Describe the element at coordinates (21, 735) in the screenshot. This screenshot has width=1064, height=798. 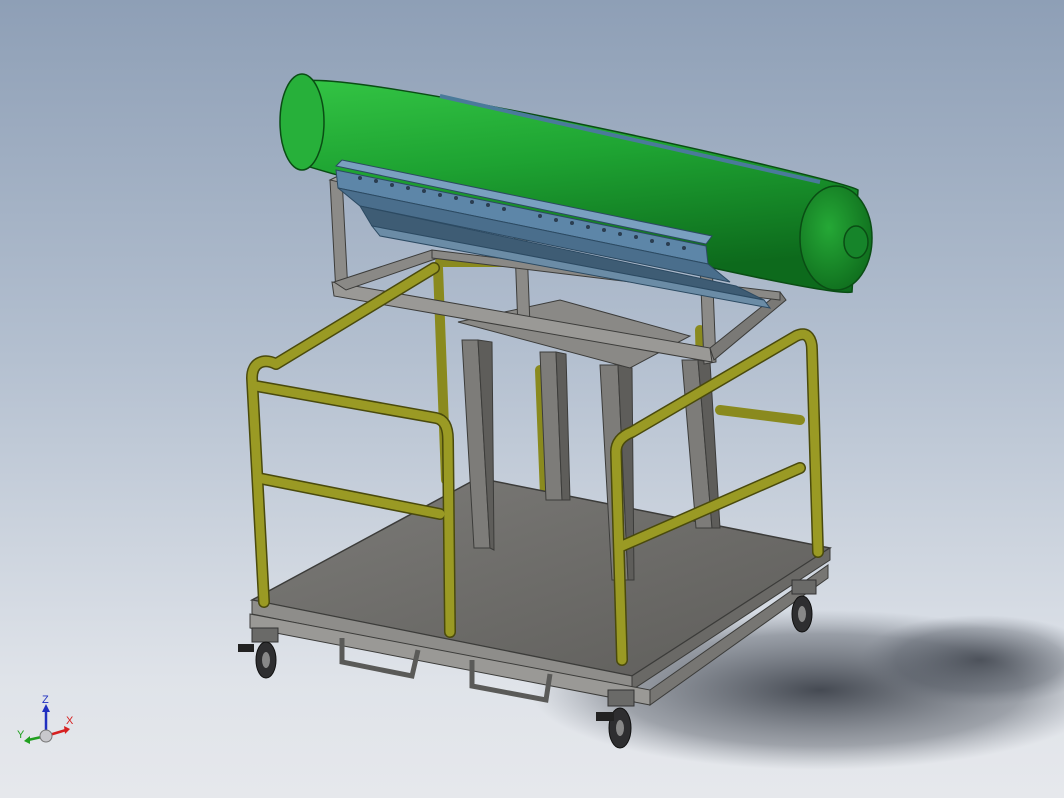
I see `y-axis-label: Y` at that location.